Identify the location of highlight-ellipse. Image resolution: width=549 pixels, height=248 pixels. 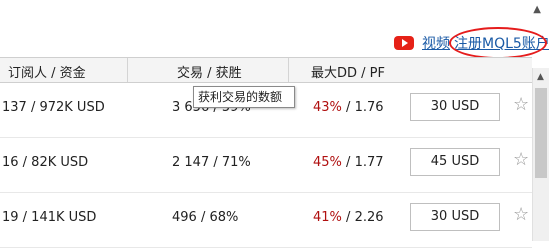
(498, 43).